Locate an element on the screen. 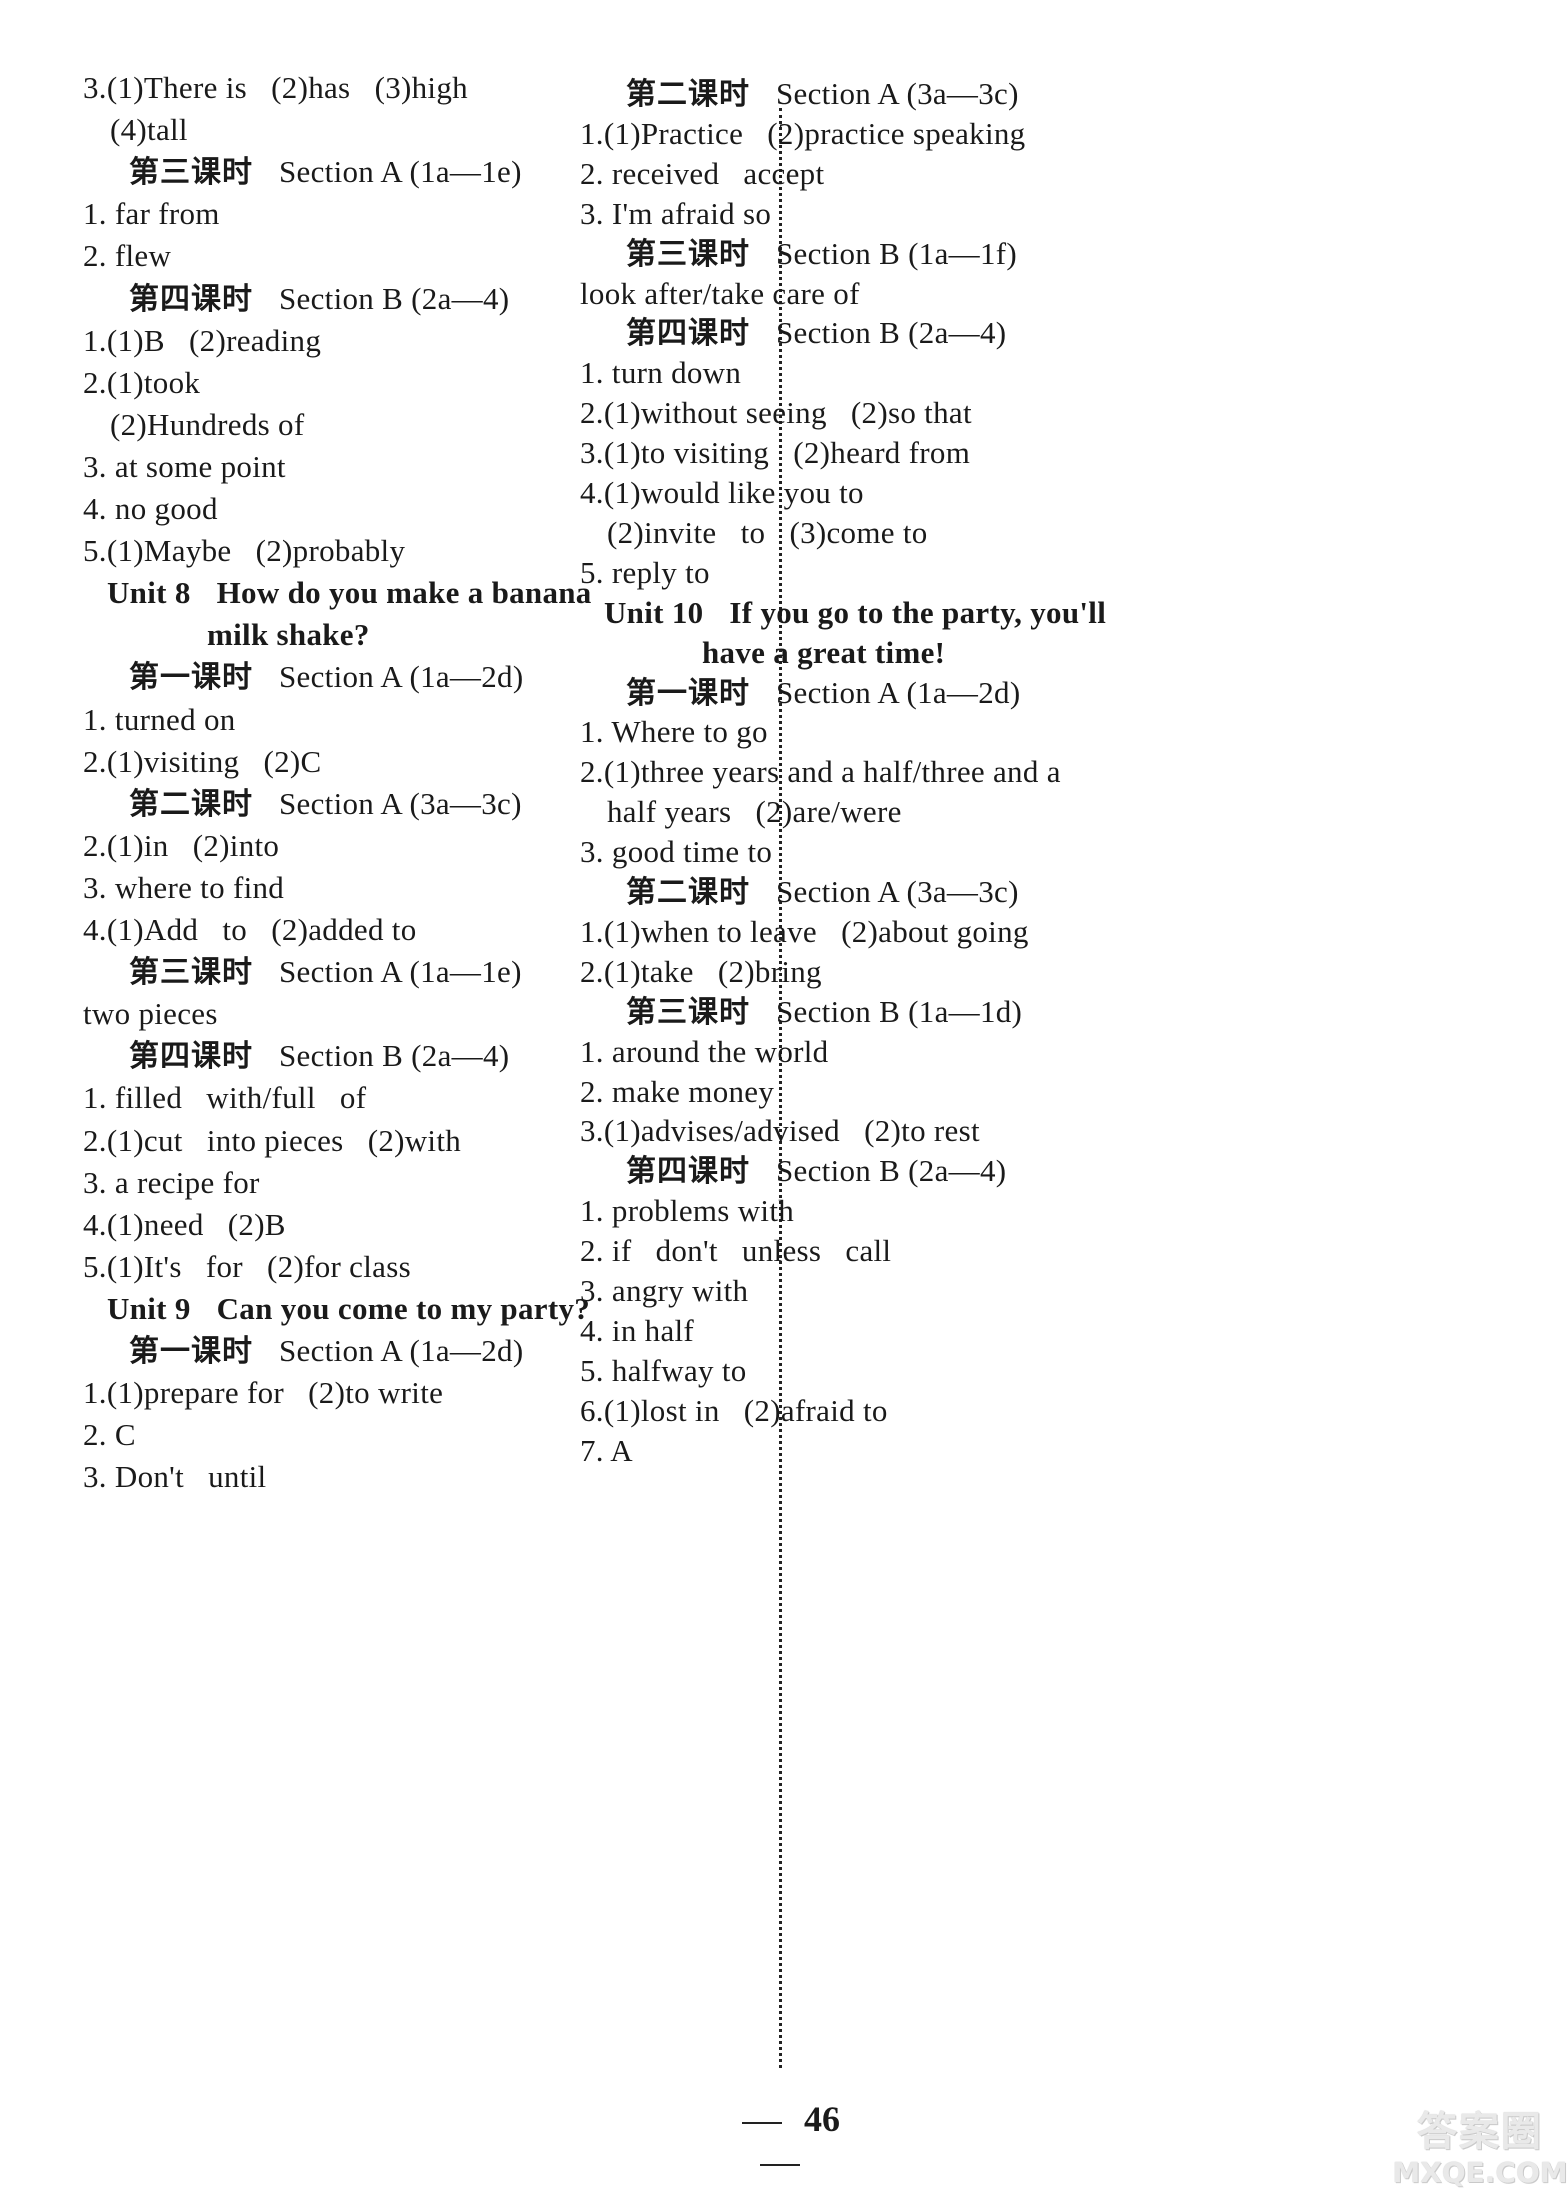 Image resolution: width=1568 pixels, height=2208 pixels. watermark-domain: MXQE.COM is located at coordinates (1480, 2172).